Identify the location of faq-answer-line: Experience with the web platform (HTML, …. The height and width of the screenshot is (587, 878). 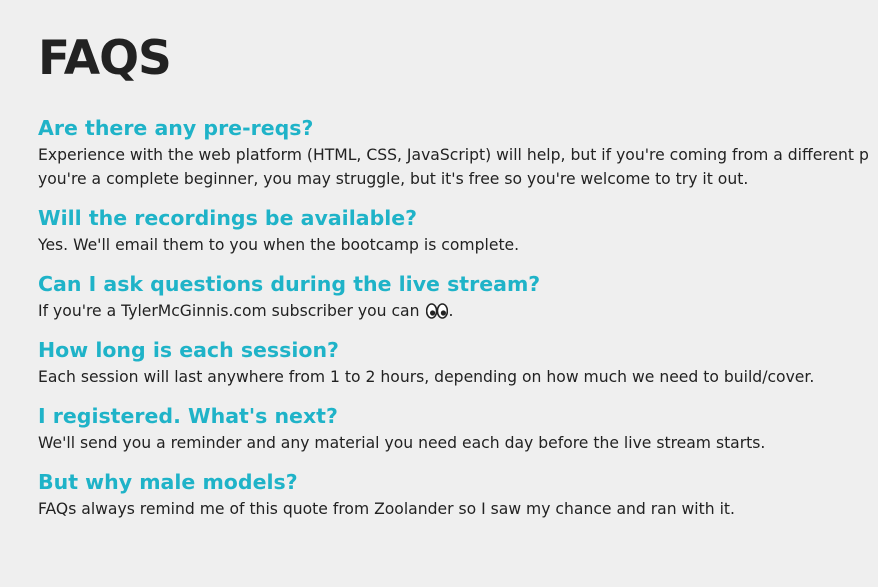
(453, 155).